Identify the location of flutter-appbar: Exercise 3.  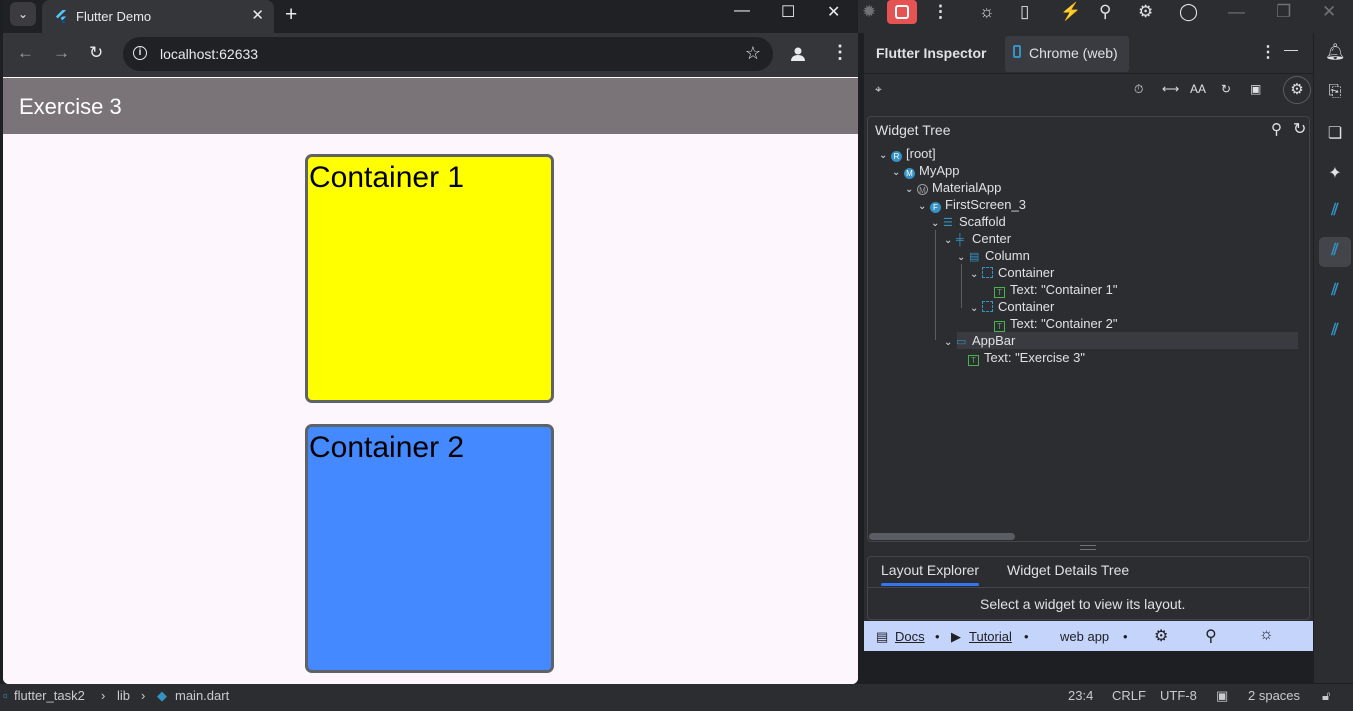
(430, 106).